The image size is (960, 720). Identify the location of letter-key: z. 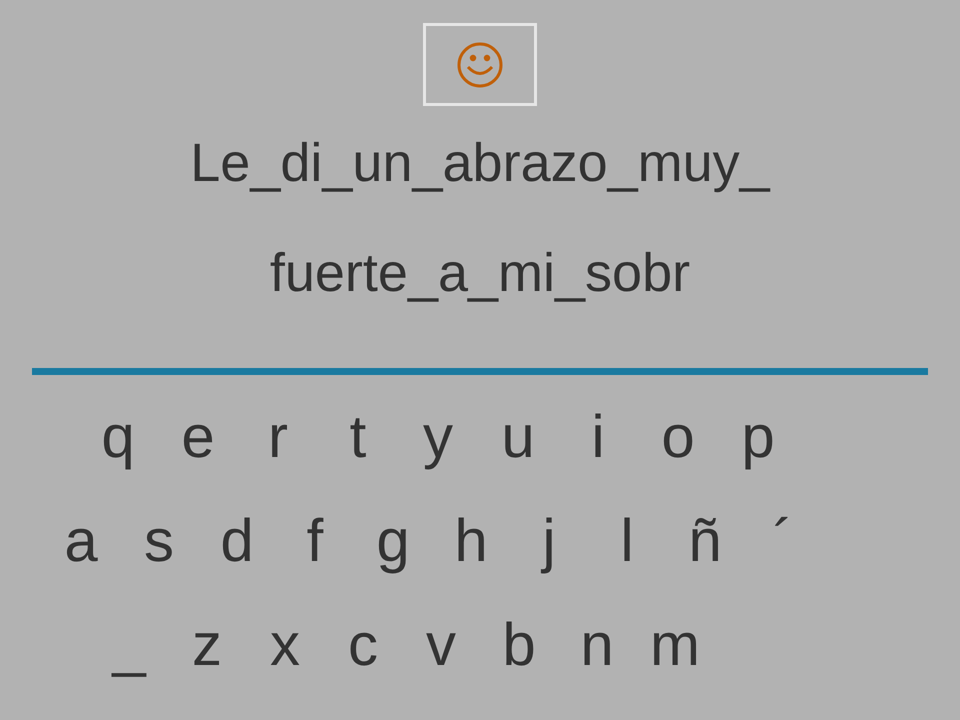
(207, 645).